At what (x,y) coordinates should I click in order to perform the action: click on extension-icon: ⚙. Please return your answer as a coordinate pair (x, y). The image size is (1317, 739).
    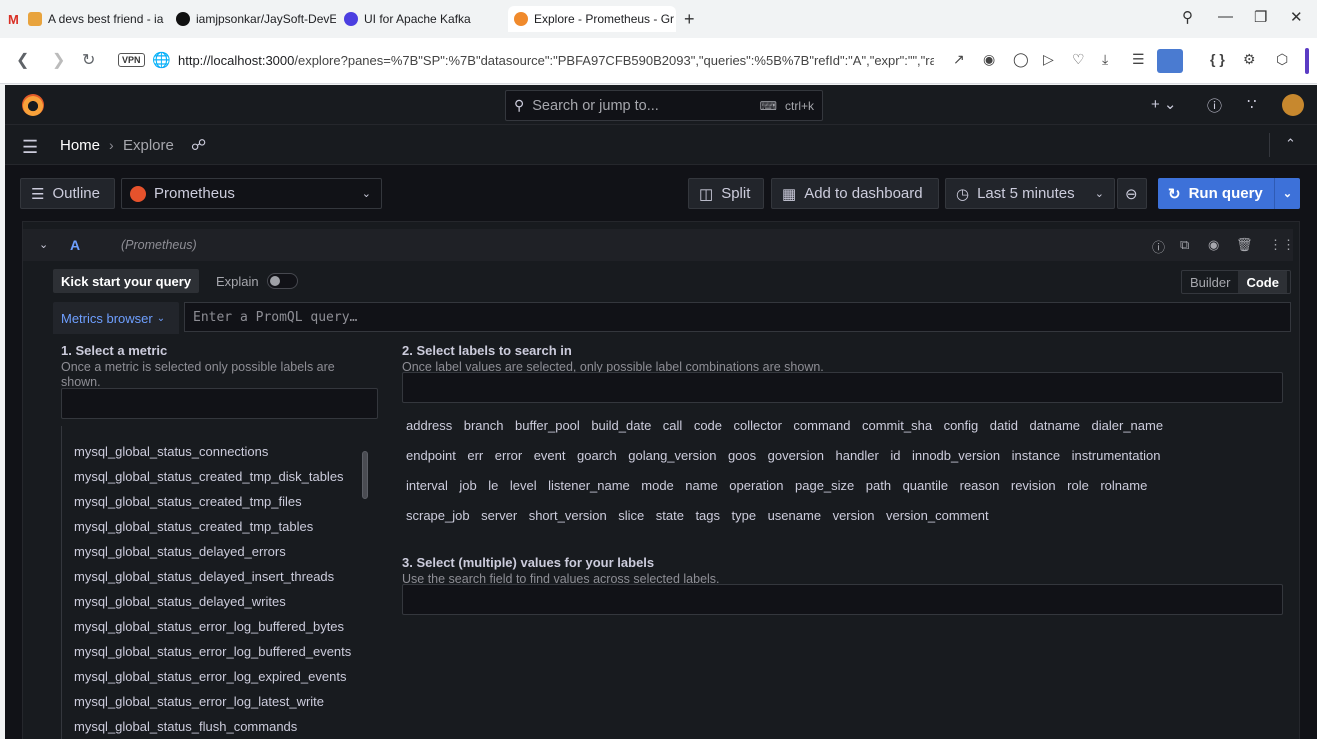
    Looking at the image, I should click on (1249, 59).